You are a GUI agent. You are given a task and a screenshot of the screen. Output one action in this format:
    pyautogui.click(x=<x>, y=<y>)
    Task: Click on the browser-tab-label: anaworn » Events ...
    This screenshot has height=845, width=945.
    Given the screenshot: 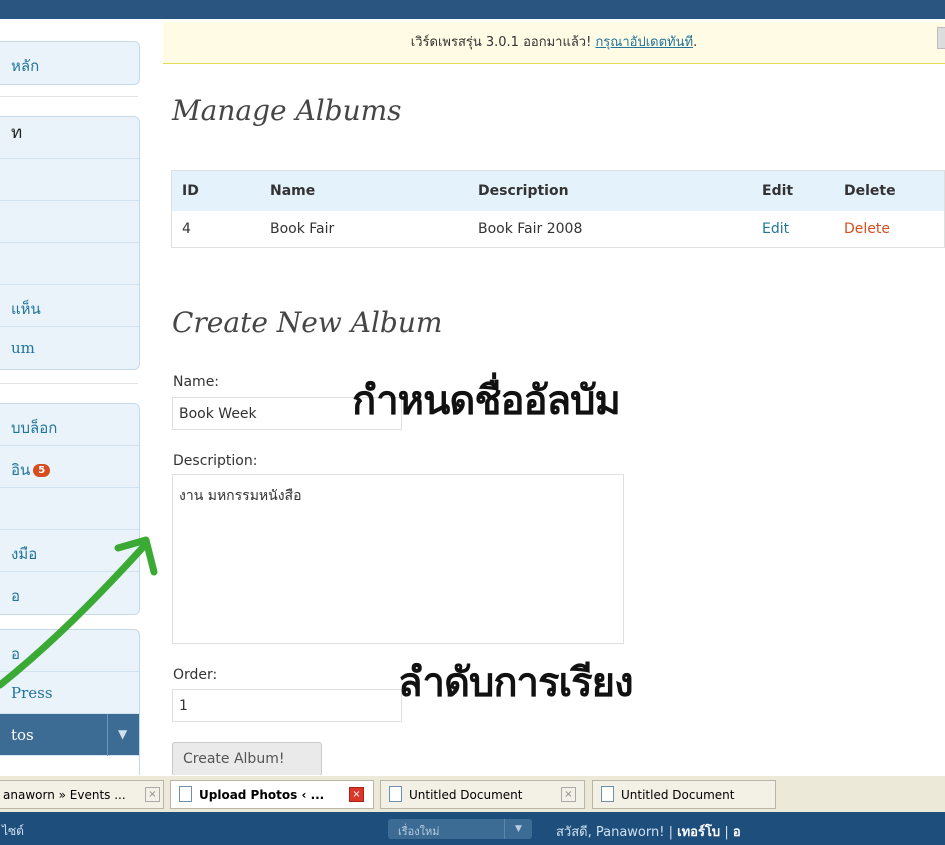 What is the action you would take?
    pyautogui.click(x=64, y=795)
    